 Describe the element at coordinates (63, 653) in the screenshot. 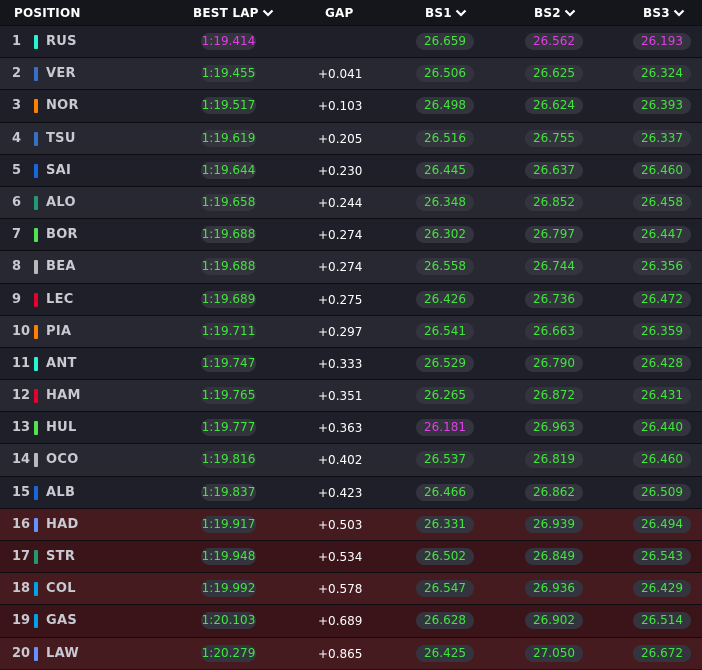

I see `driver-code: LAW` at that location.